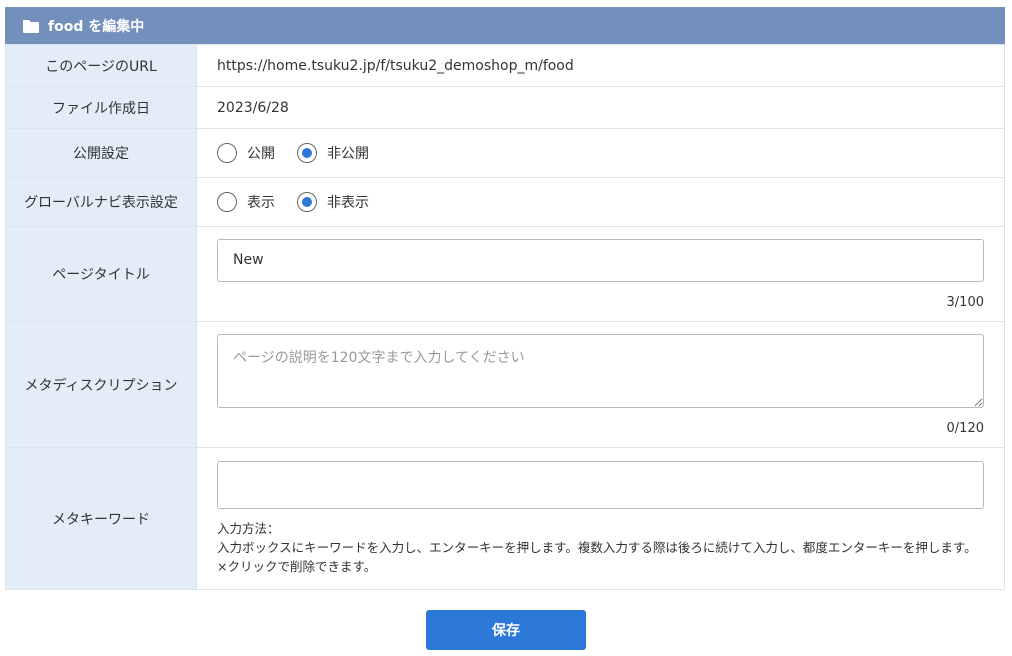 The width and height of the screenshot is (1012, 656). What do you see at coordinates (505, 25) in the screenshot?
I see `panel-header: food を編集中` at bounding box center [505, 25].